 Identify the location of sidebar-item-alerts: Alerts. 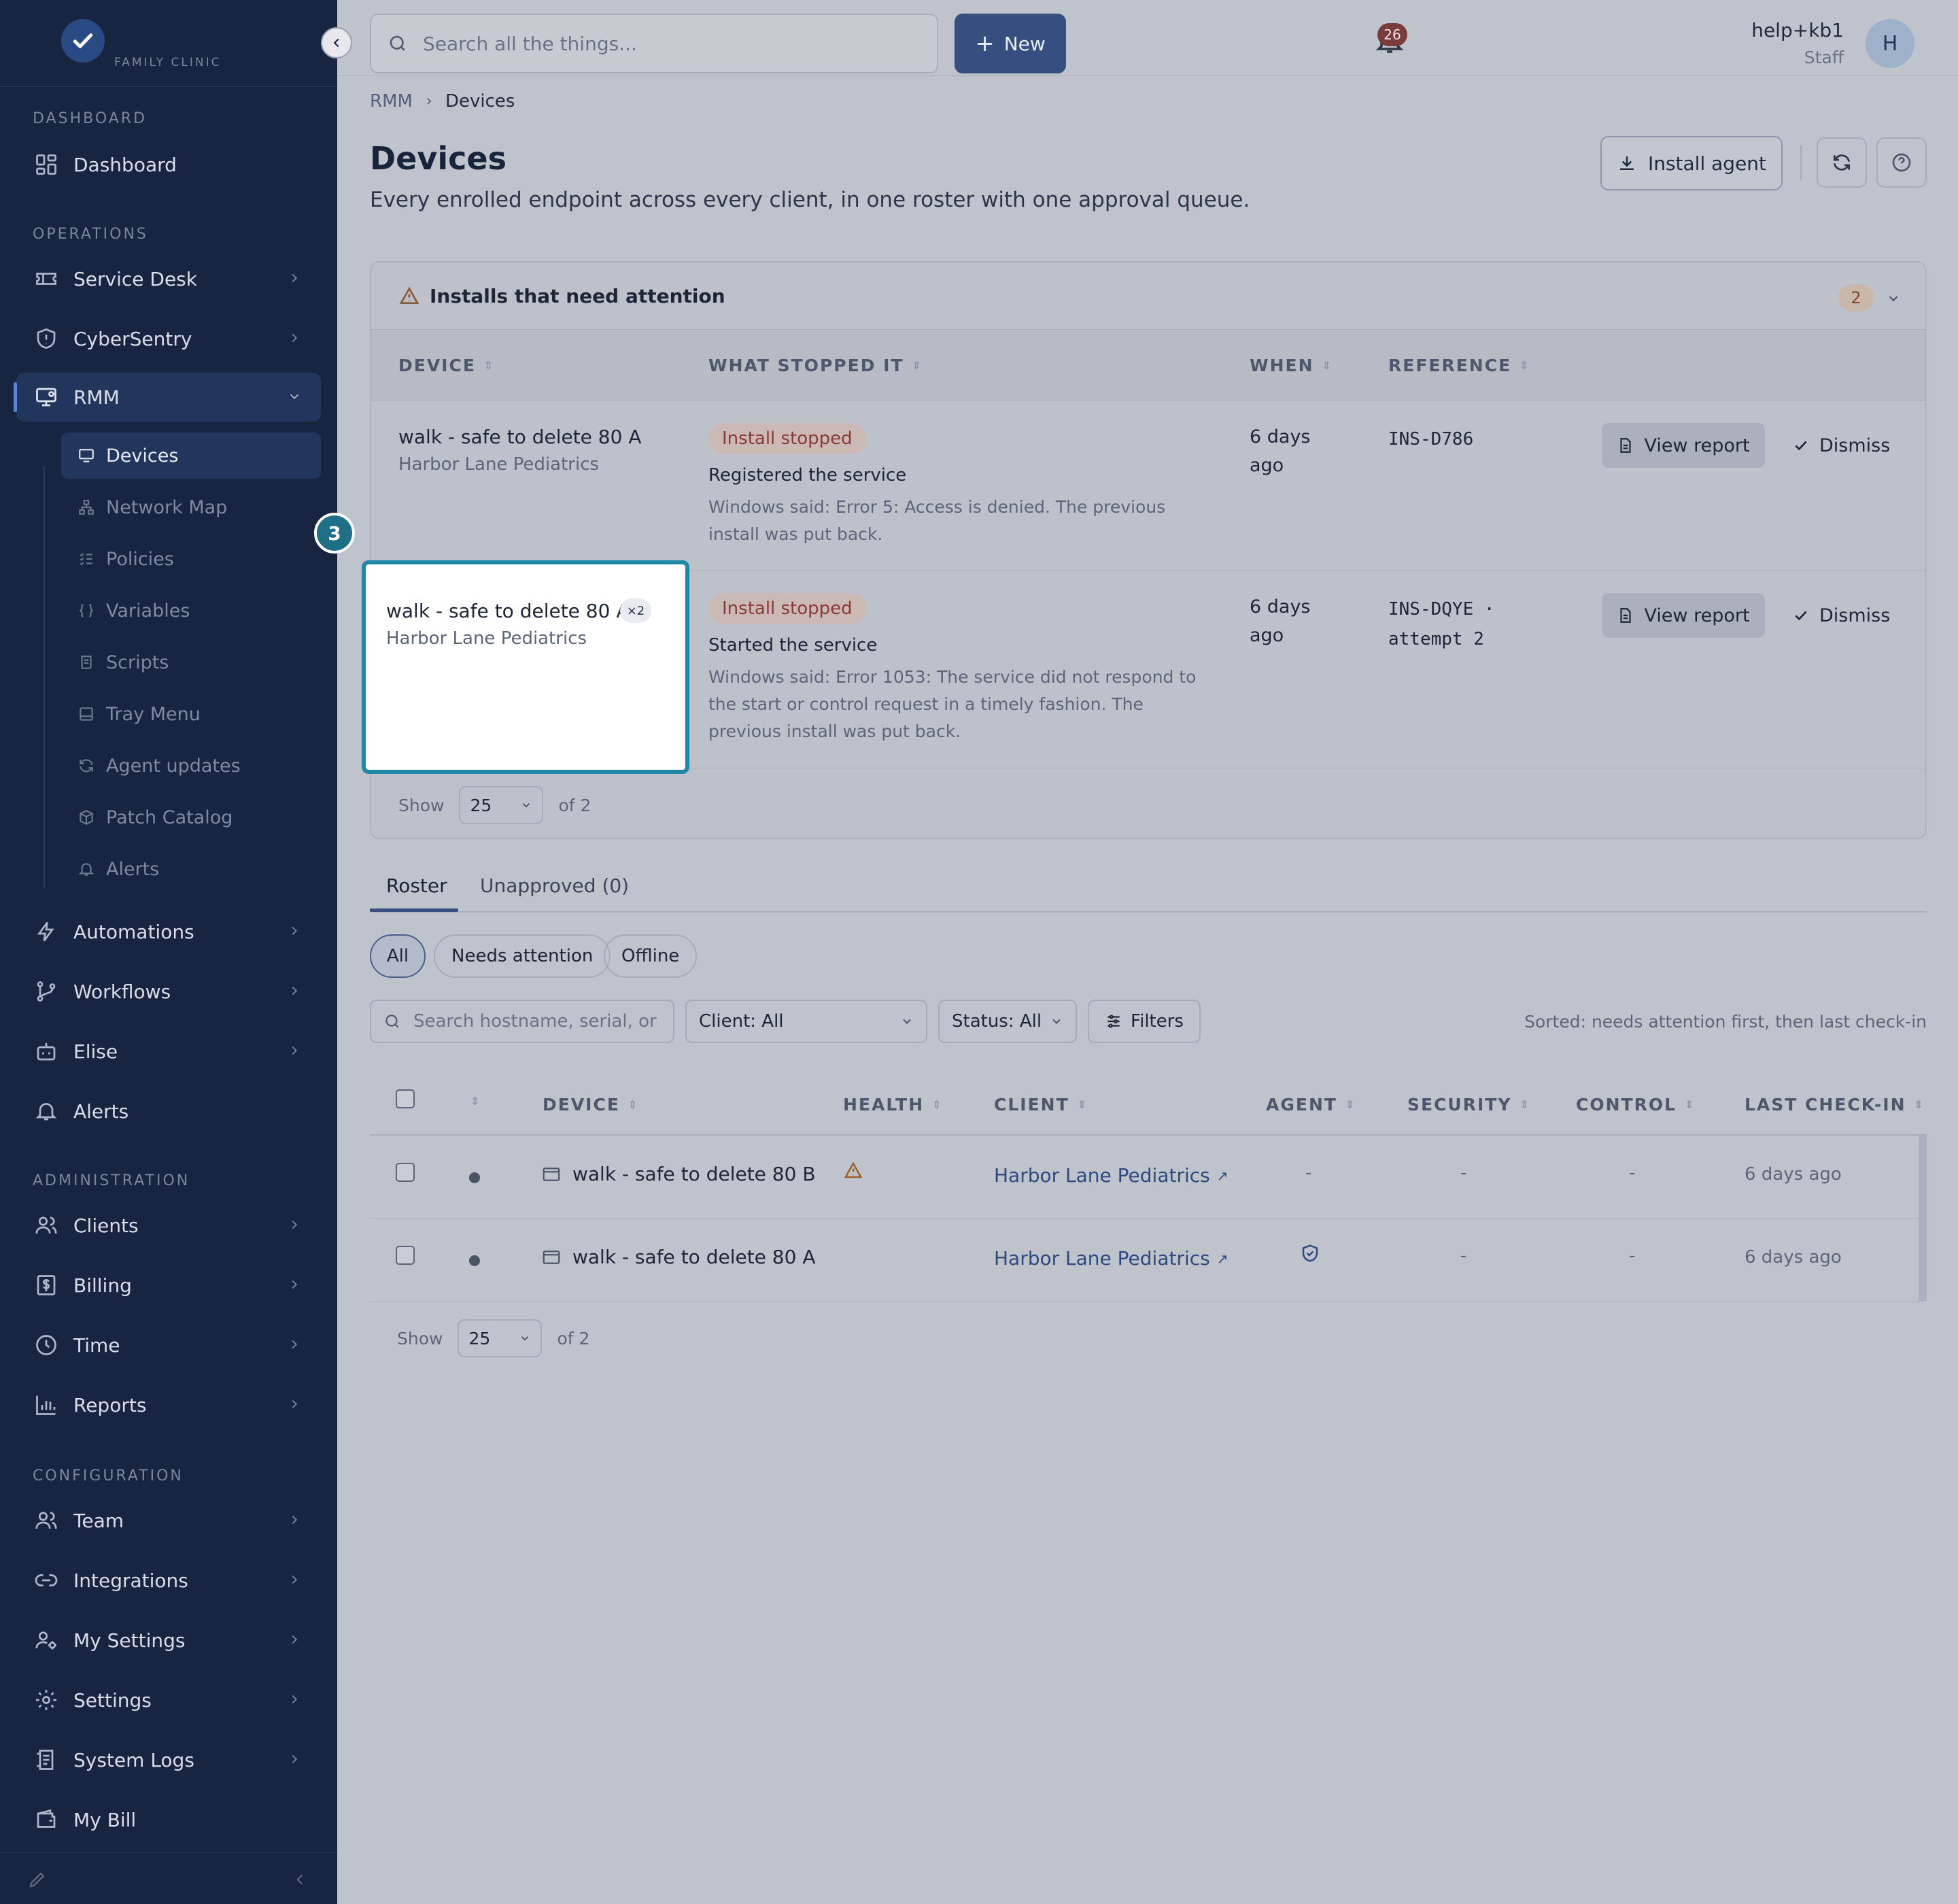
(168, 1112).